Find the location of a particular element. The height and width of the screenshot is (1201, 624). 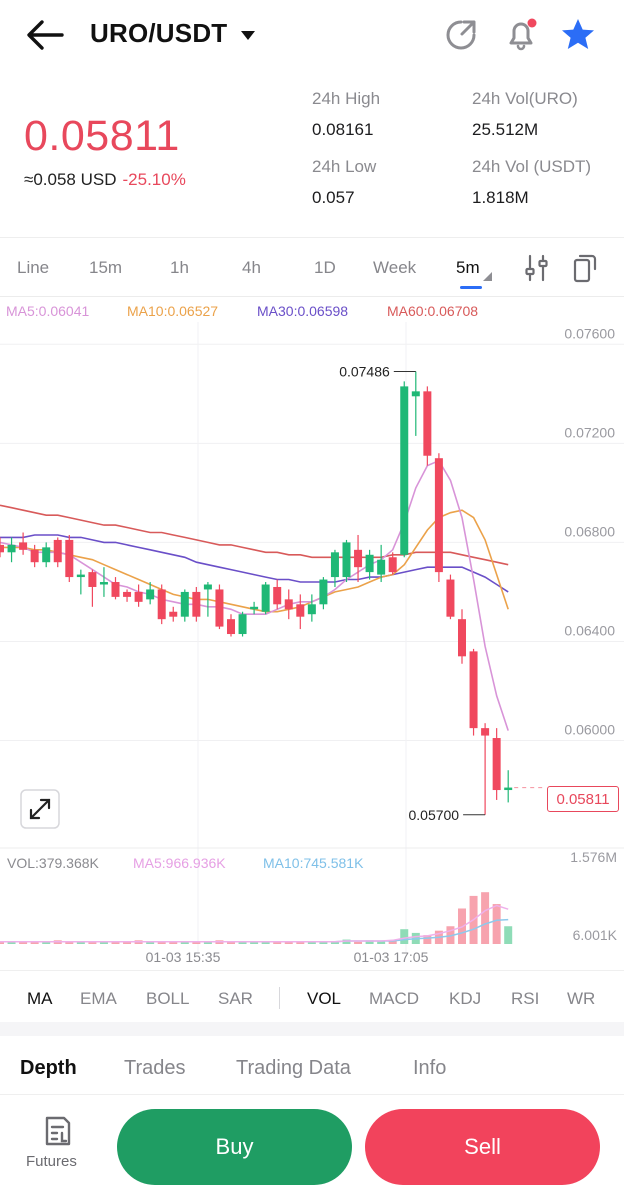

vol-quote-label: 24h Vol (USDT) is located at coordinates (532, 166).